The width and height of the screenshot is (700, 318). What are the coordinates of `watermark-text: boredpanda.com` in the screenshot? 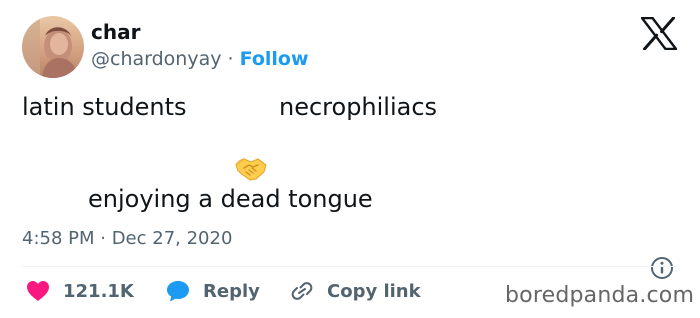 It's located at (600, 295).